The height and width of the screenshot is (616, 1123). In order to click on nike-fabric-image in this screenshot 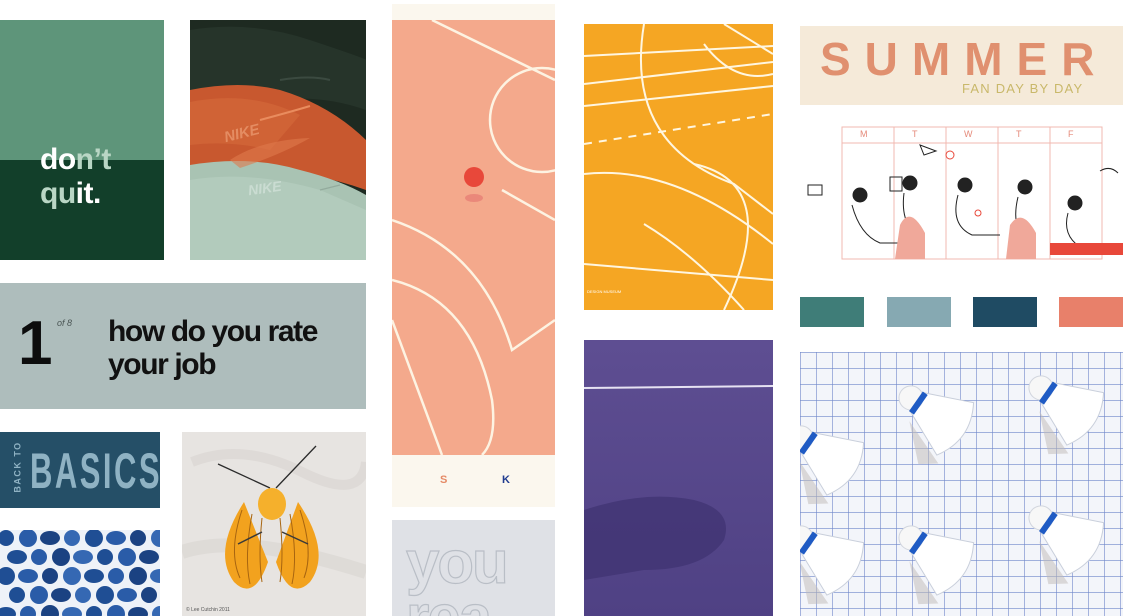, I will do `click(278, 140)`.